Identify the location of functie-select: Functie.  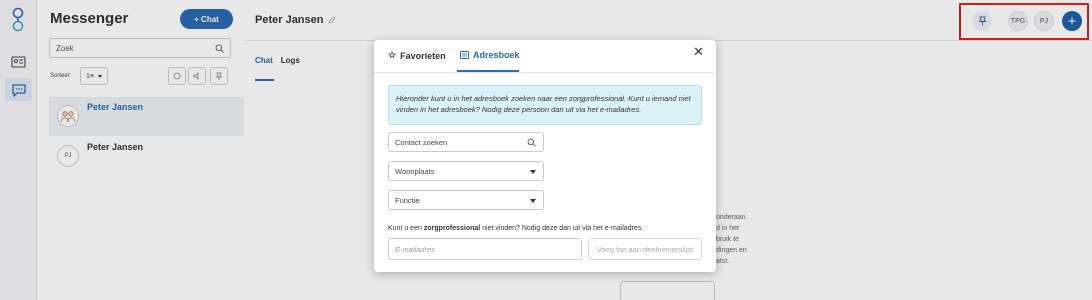
(466, 200).